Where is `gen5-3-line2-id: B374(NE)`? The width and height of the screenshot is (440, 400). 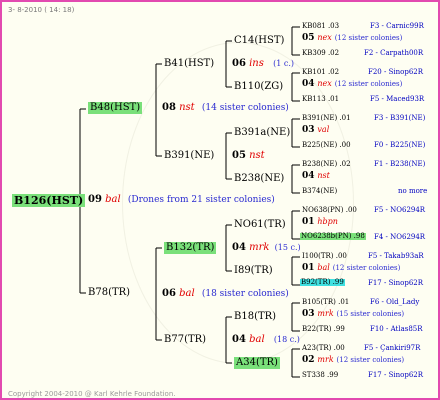 gen5-3-line2-id: B374(NE) is located at coordinates (319, 191).